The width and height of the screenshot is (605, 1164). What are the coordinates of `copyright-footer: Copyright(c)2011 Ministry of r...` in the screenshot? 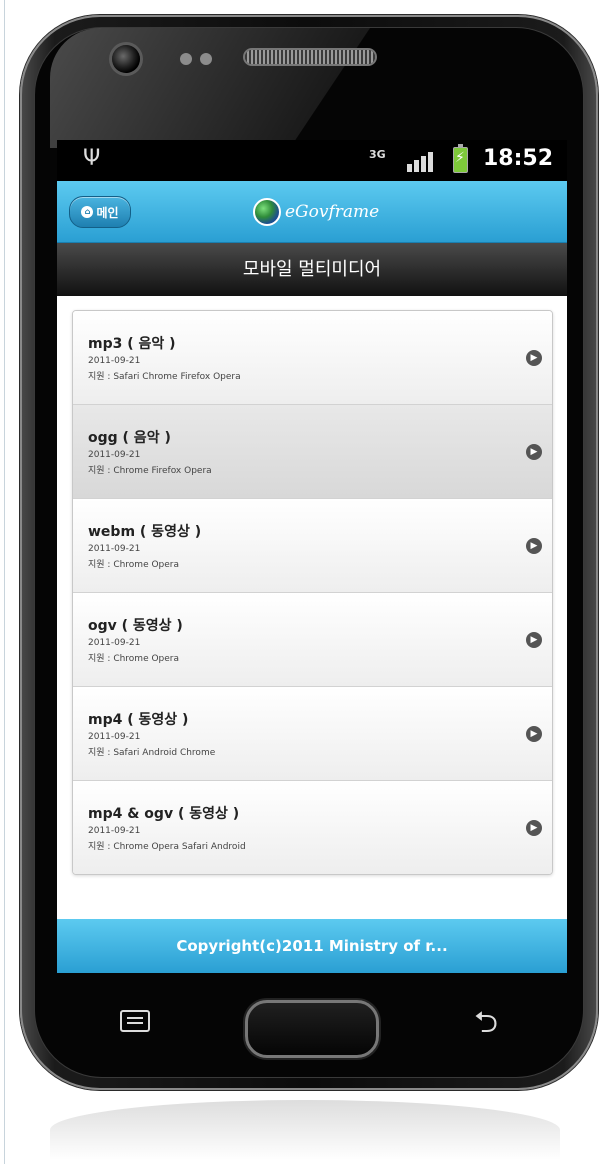 It's located at (312, 946).